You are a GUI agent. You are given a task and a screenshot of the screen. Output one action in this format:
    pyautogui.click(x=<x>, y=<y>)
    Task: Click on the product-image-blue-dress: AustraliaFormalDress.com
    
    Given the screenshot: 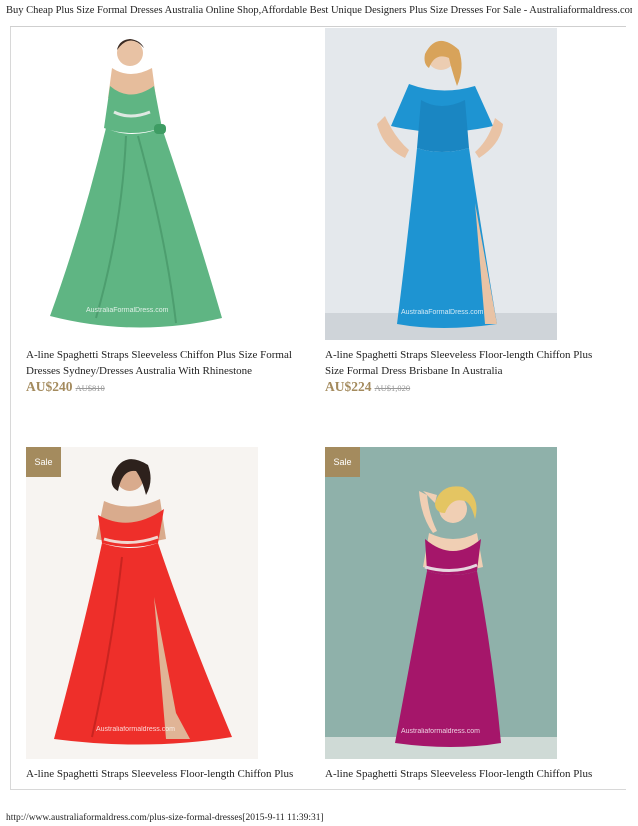 What is the action you would take?
    pyautogui.click(x=441, y=184)
    